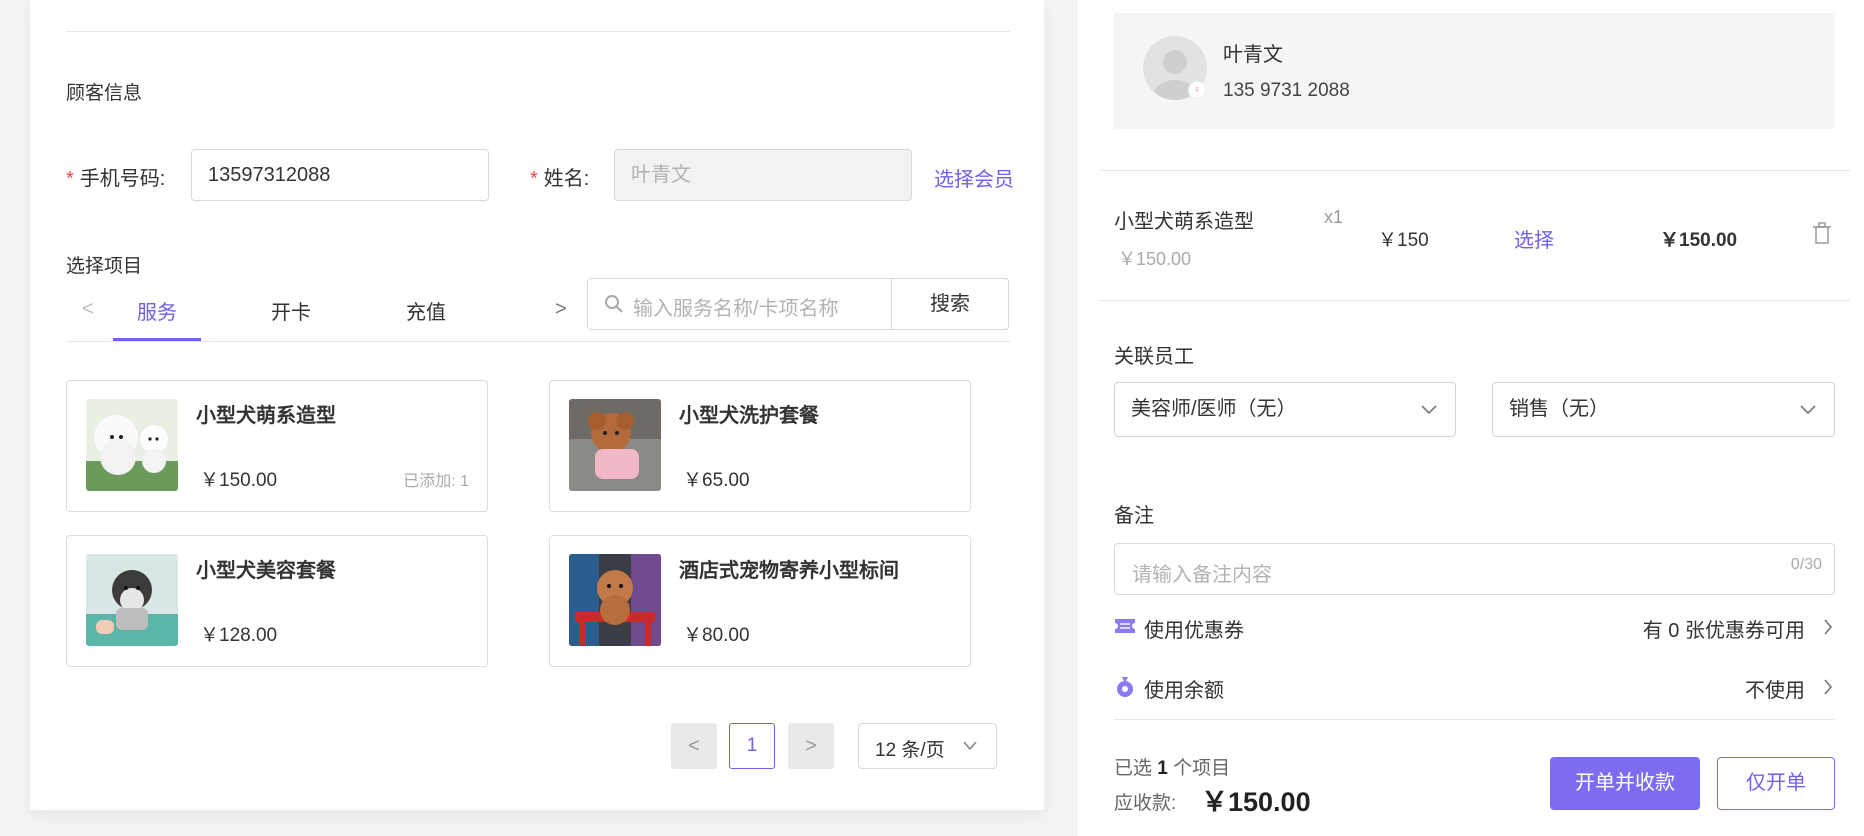 This screenshot has height=836, width=1864. What do you see at coordinates (239, 635) in the screenshot?
I see `product-price: ￥128.00` at bounding box center [239, 635].